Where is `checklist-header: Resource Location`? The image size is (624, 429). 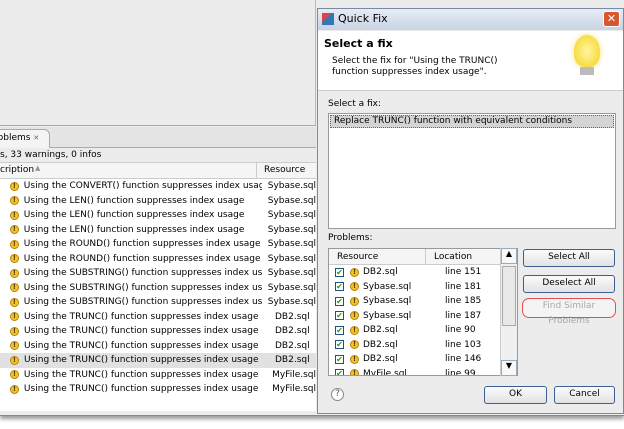
checklist-header: Resource Location is located at coordinates (423, 257).